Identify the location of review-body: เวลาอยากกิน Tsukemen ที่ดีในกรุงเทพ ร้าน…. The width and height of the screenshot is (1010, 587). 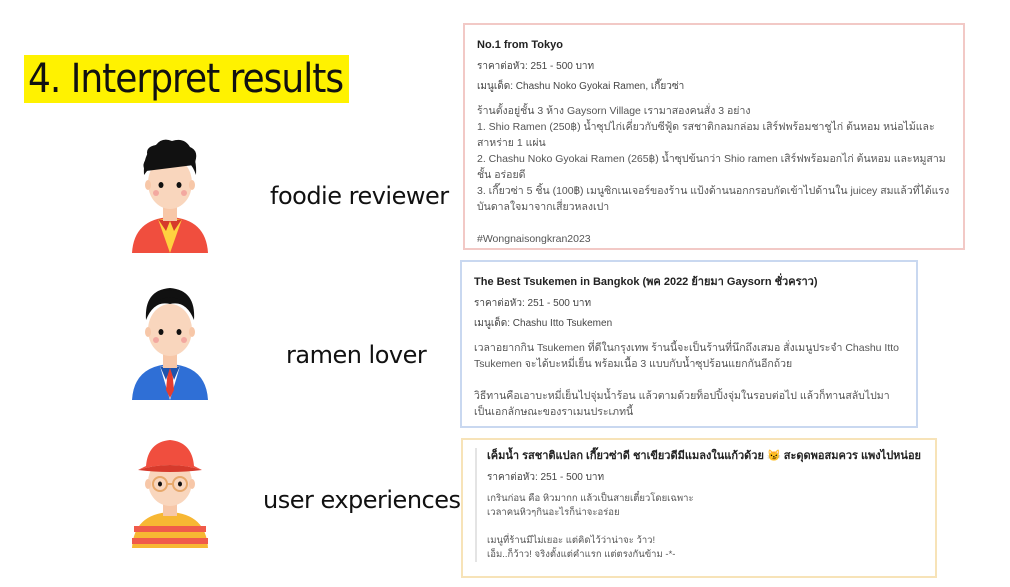
(687, 380).